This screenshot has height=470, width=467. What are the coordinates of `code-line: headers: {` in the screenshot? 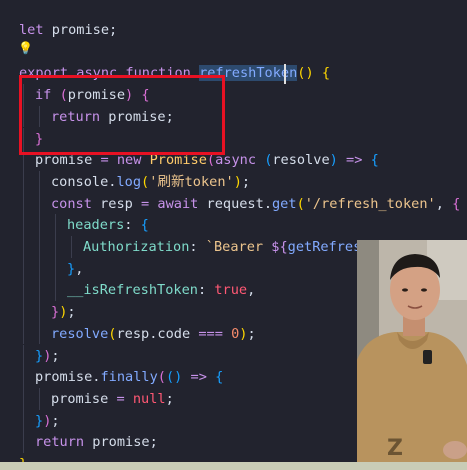 It's located at (108, 225).